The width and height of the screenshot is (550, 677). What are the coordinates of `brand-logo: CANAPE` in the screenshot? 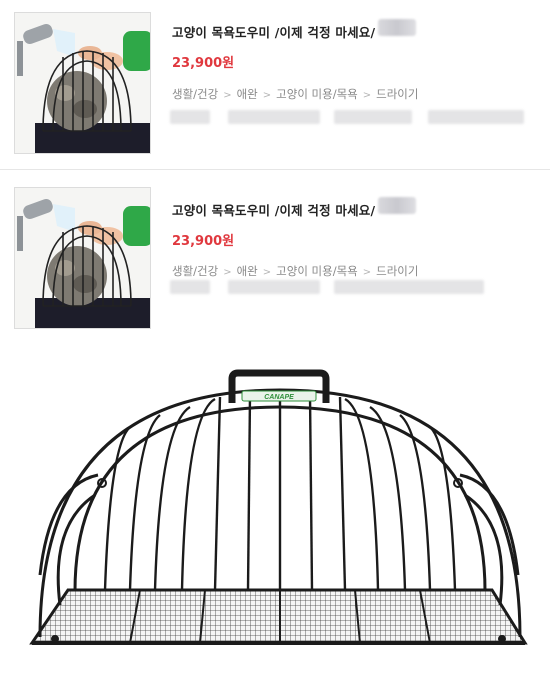 It's located at (279, 397).